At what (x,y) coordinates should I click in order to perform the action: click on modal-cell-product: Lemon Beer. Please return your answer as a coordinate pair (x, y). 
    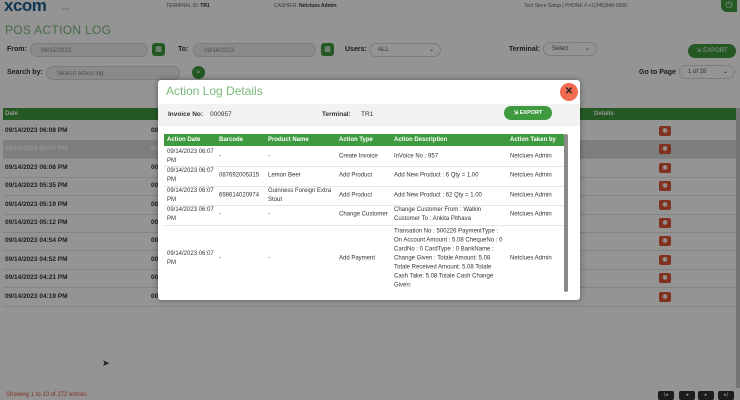
    Looking at the image, I should click on (284, 175).